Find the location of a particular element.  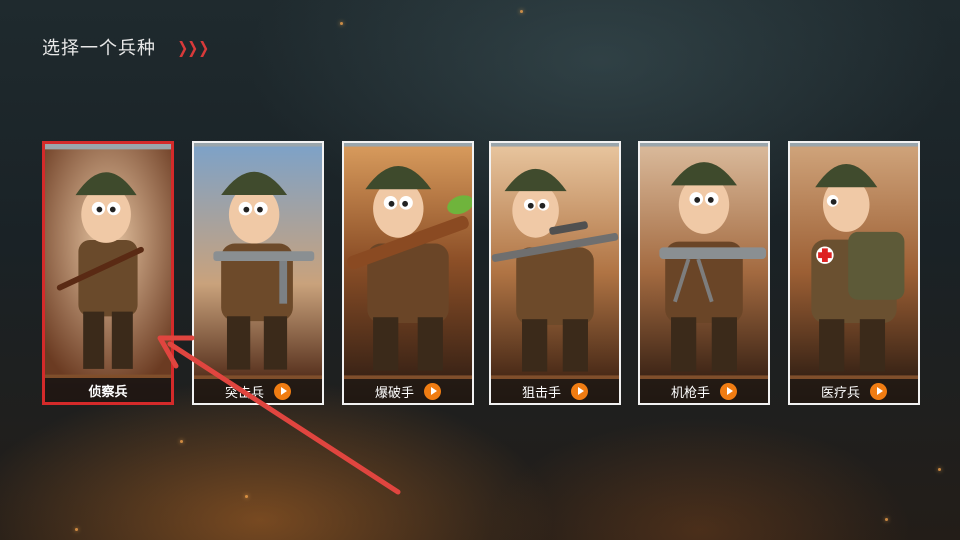

unit-card-assault: 突击兵 is located at coordinates (258, 273).